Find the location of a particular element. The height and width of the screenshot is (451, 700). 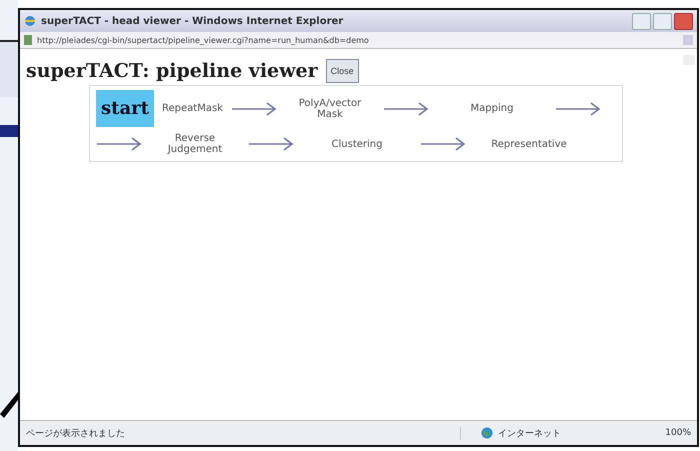

close-button: Close is located at coordinates (342, 71).